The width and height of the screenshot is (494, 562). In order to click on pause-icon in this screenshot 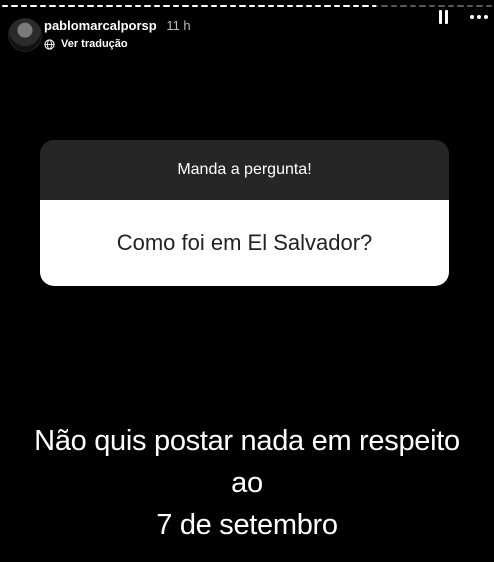, I will do `click(443, 17)`.